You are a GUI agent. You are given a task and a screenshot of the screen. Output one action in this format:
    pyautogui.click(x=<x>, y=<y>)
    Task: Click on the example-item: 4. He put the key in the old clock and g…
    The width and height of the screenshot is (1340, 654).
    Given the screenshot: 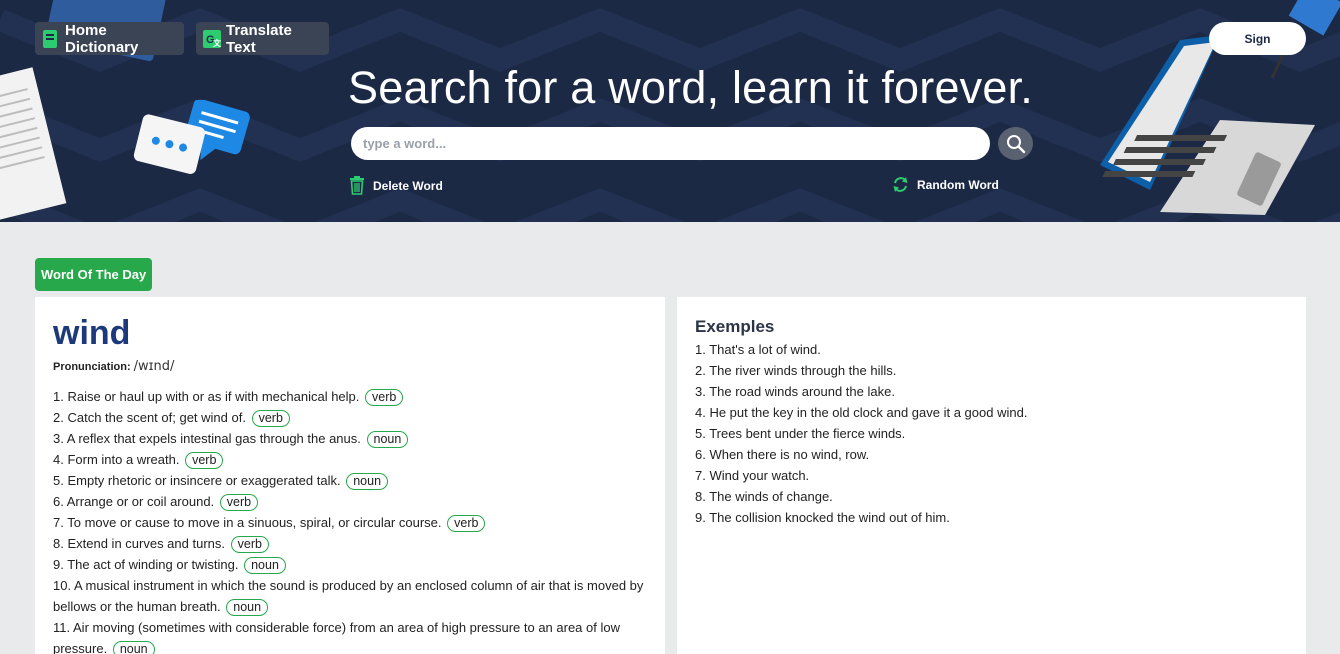 What is the action you would take?
    pyautogui.click(x=861, y=412)
    